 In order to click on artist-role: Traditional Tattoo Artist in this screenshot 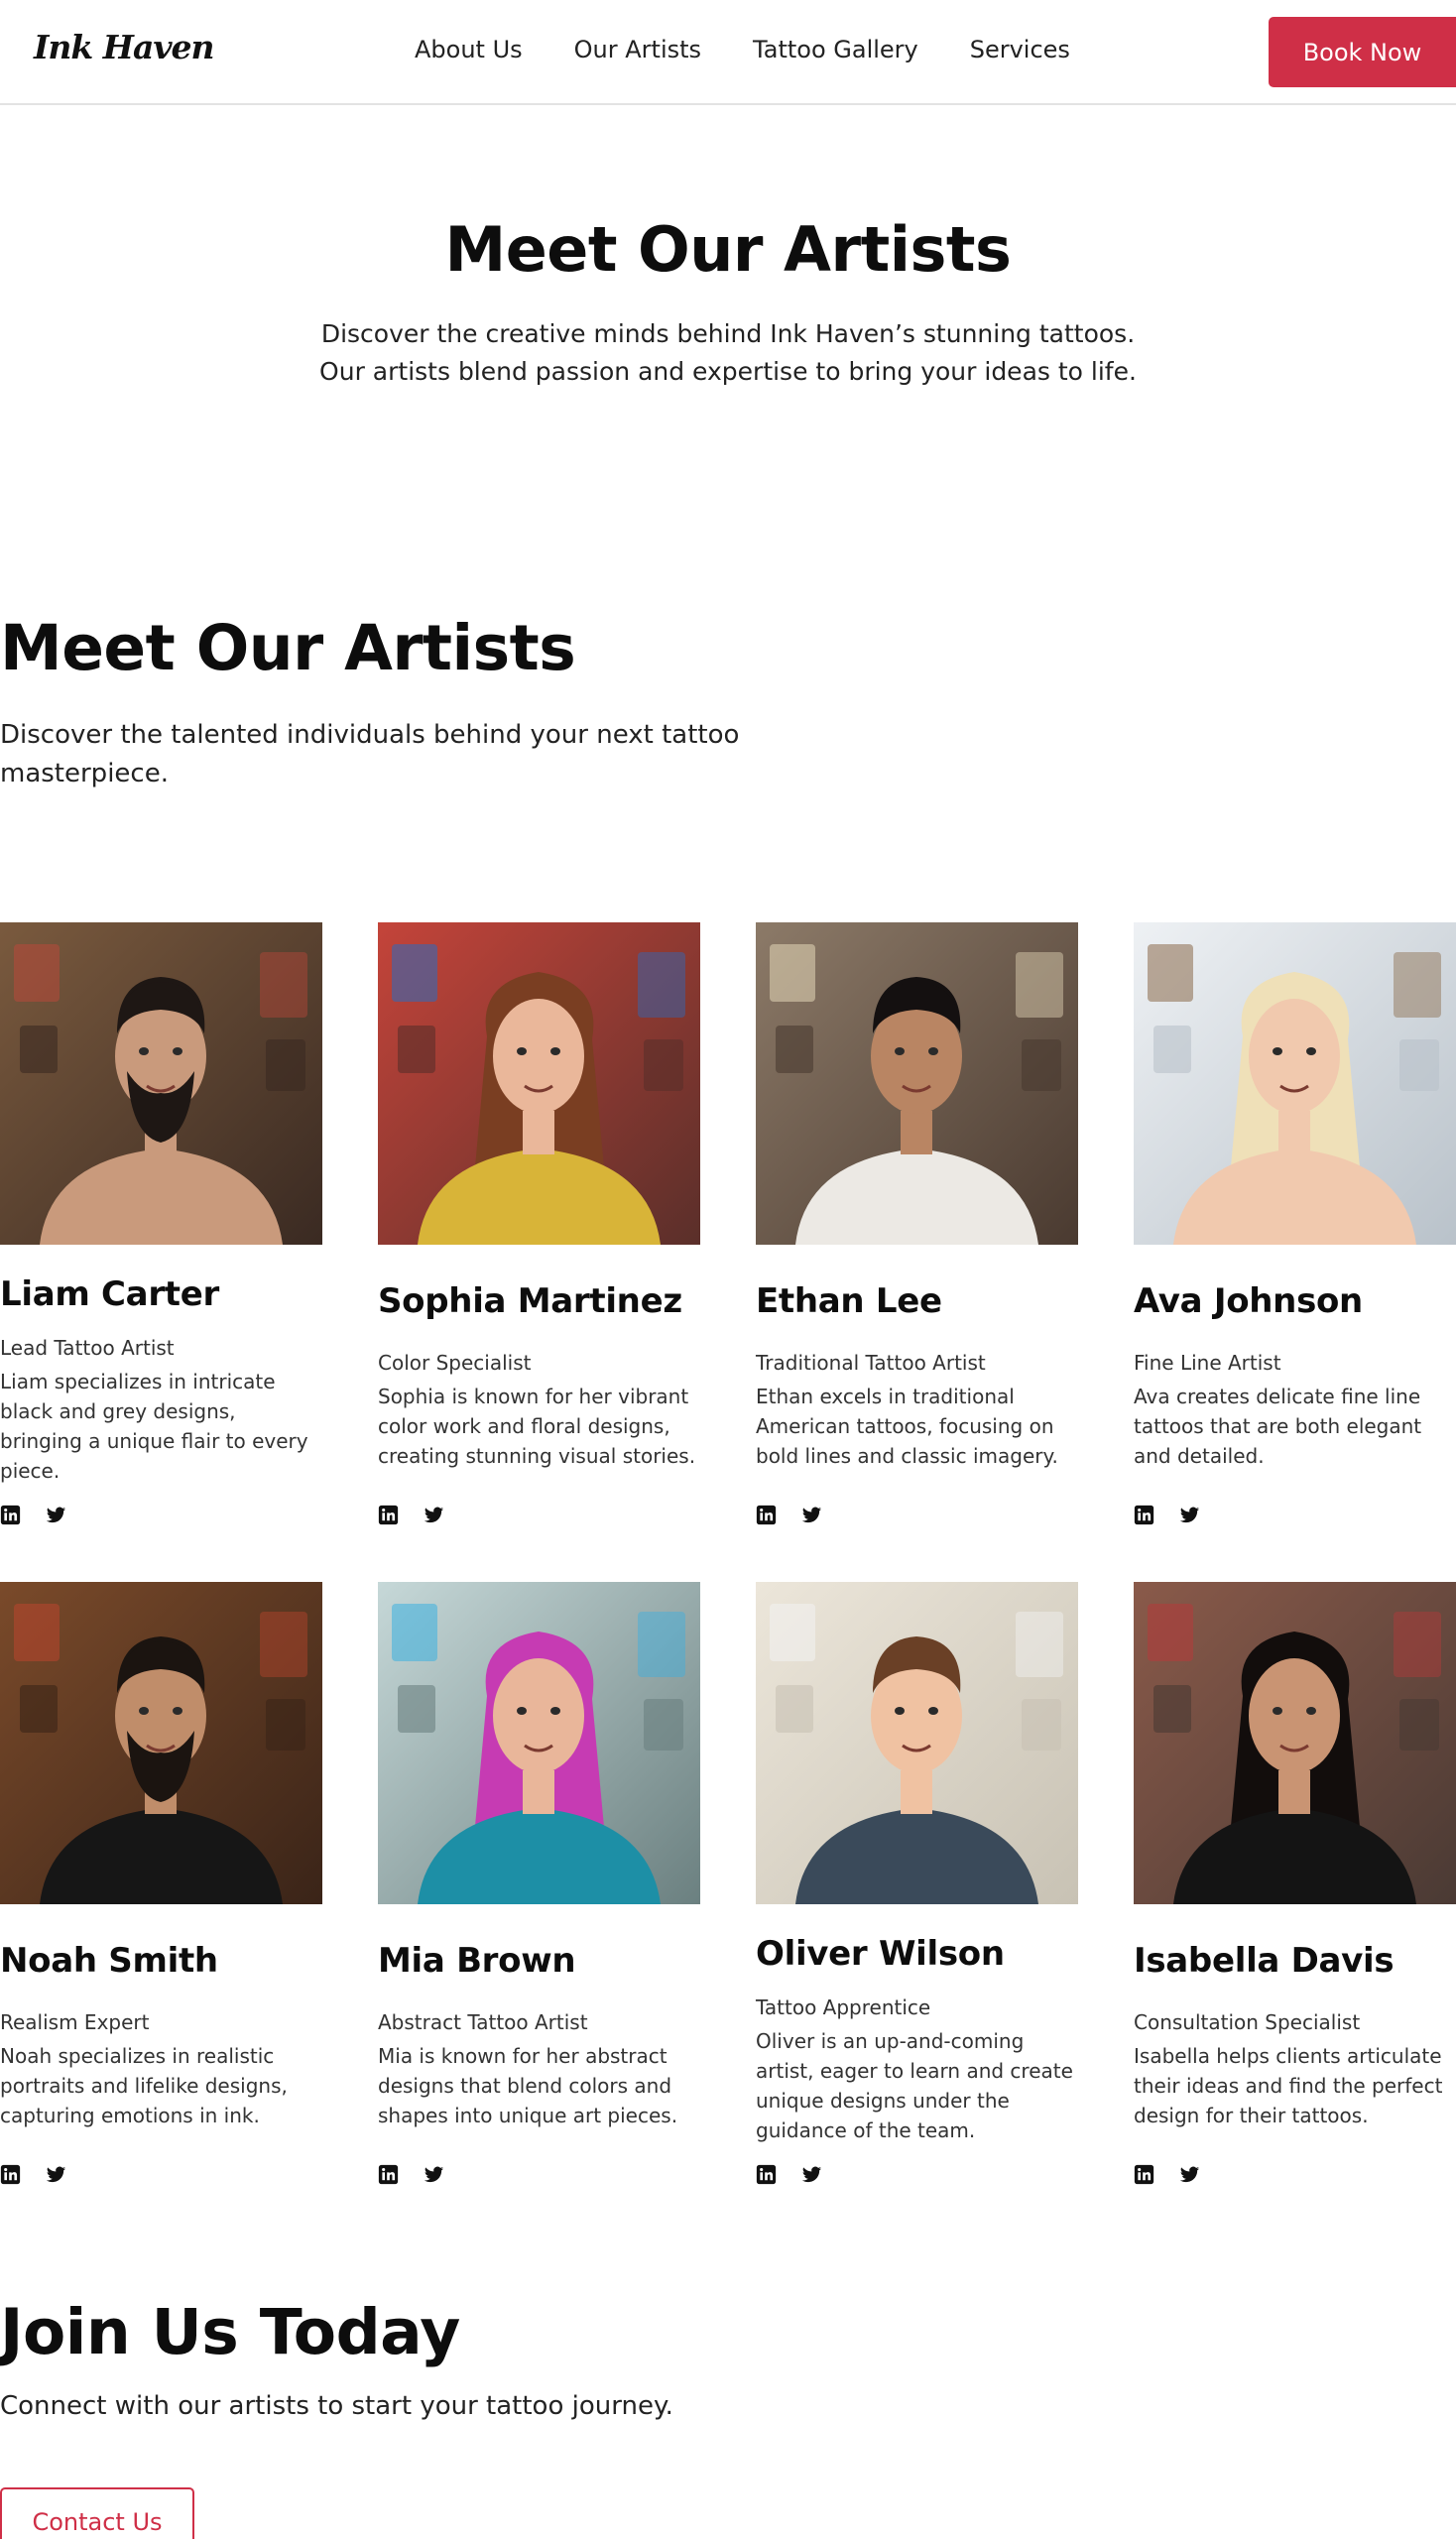, I will do `click(871, 1363)`.